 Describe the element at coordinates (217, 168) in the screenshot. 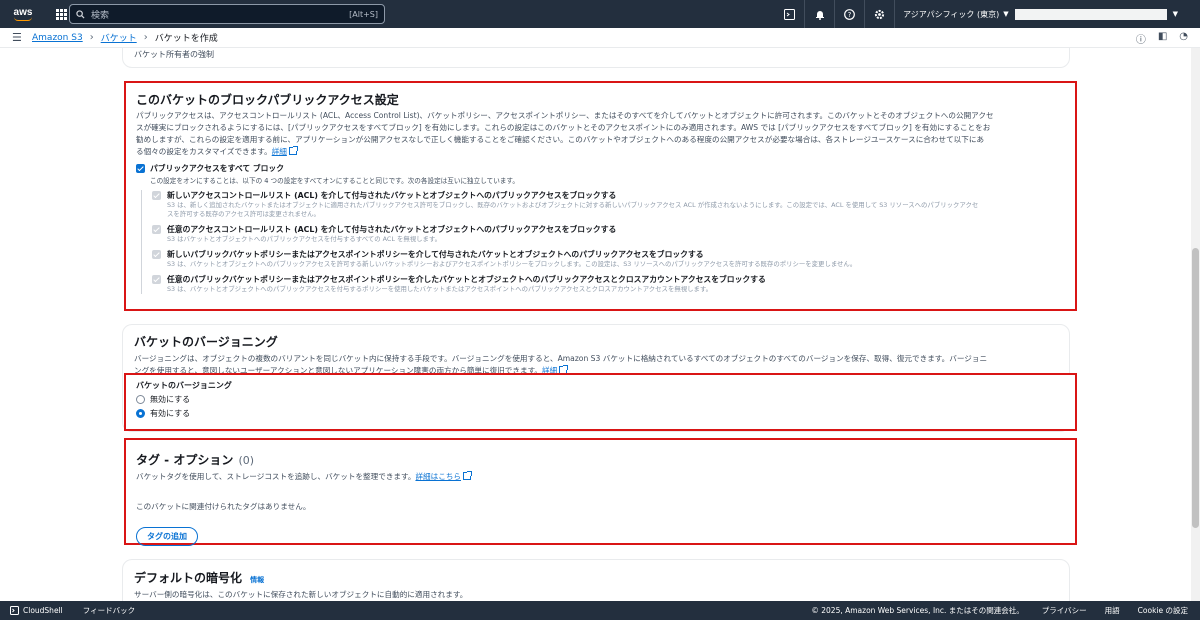

I see `block-all-label: パブリックアクセスをすべて ブロック` at that location.